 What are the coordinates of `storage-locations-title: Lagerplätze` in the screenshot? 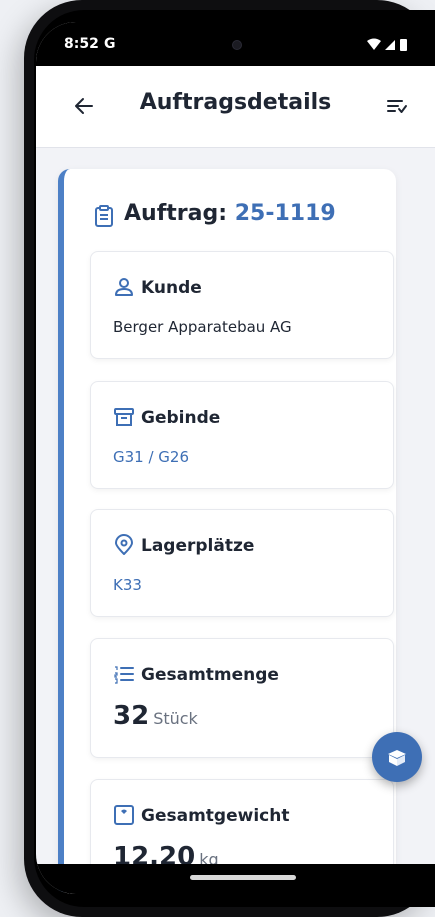 It's located at (198, 546).